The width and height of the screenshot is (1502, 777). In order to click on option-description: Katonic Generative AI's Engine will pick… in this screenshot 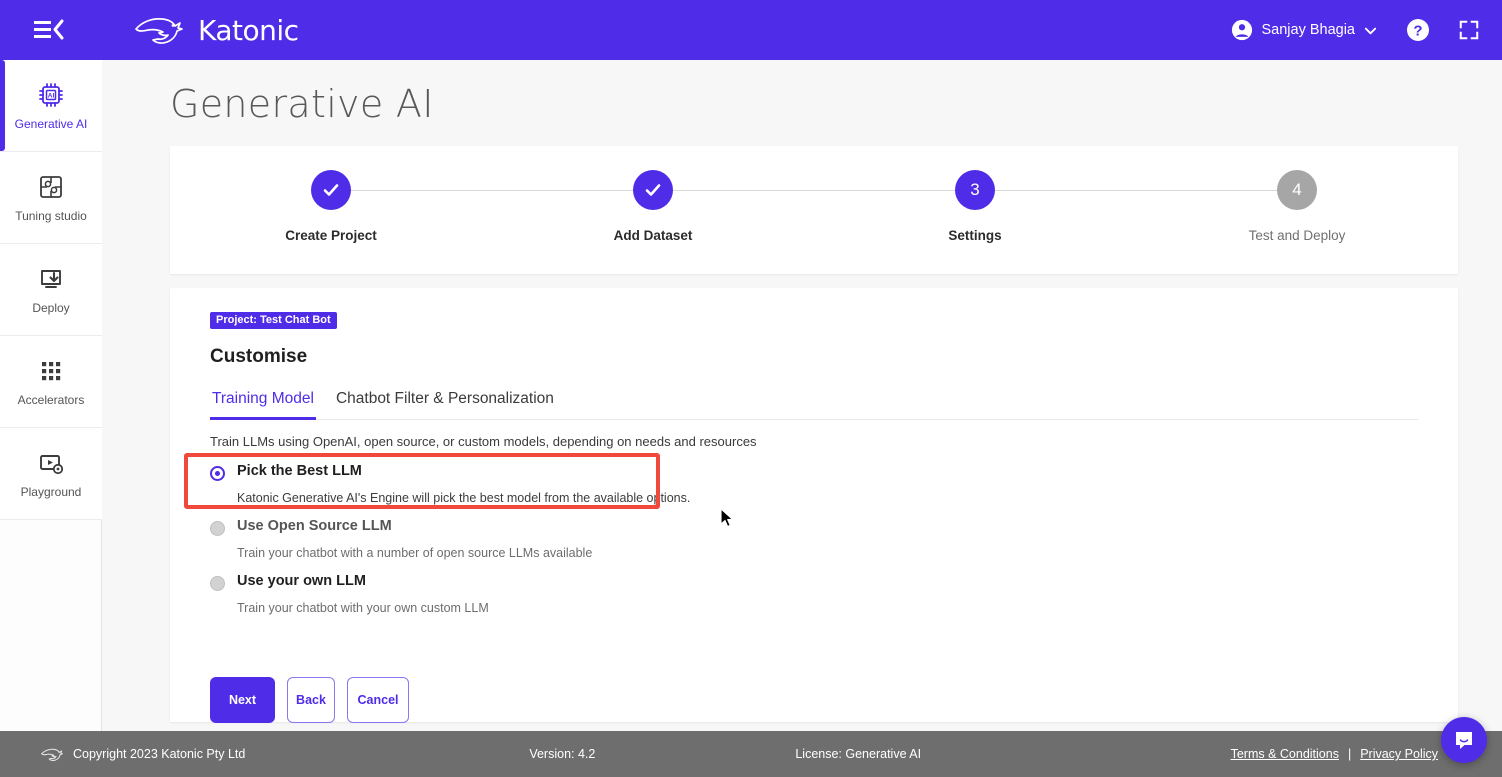, I will do `click(464, 498)`.